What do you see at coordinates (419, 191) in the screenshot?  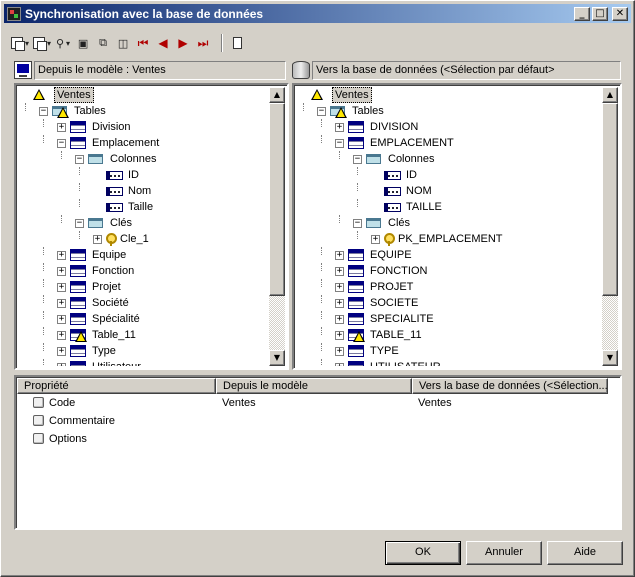 I see `tree-node-label: NOM` at bounding box center [419, 191].